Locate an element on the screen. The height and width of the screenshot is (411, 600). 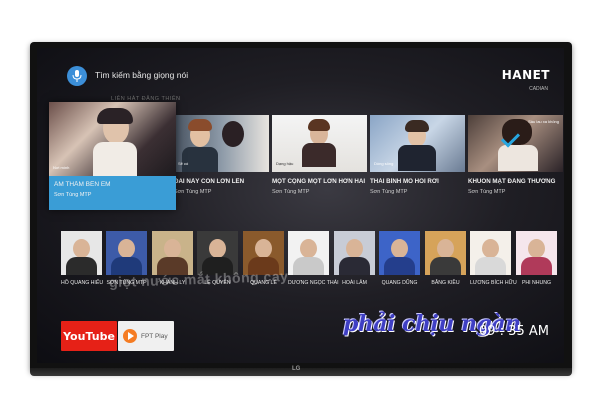
artist-name: PHI NHUNG is located at coordinates (536, 283).